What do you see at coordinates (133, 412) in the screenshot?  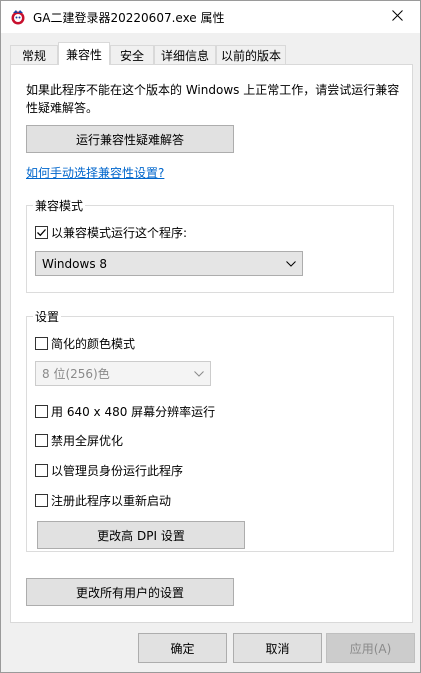 I see `run-640-label: 用 640 x 480 屏幕分辨率运行` at bounding box center [133, 412].